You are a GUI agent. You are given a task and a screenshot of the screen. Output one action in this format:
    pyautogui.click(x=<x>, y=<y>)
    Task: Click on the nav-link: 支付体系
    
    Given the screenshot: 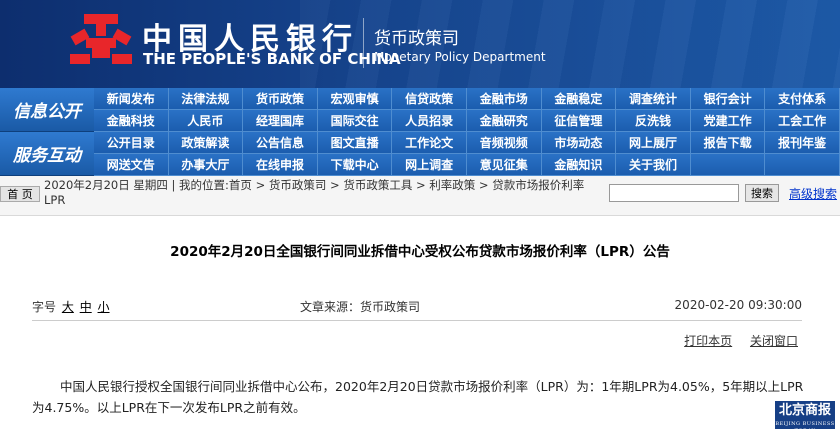 What is the action you would take?
    pyautogui.click(x=802, y=99)
    